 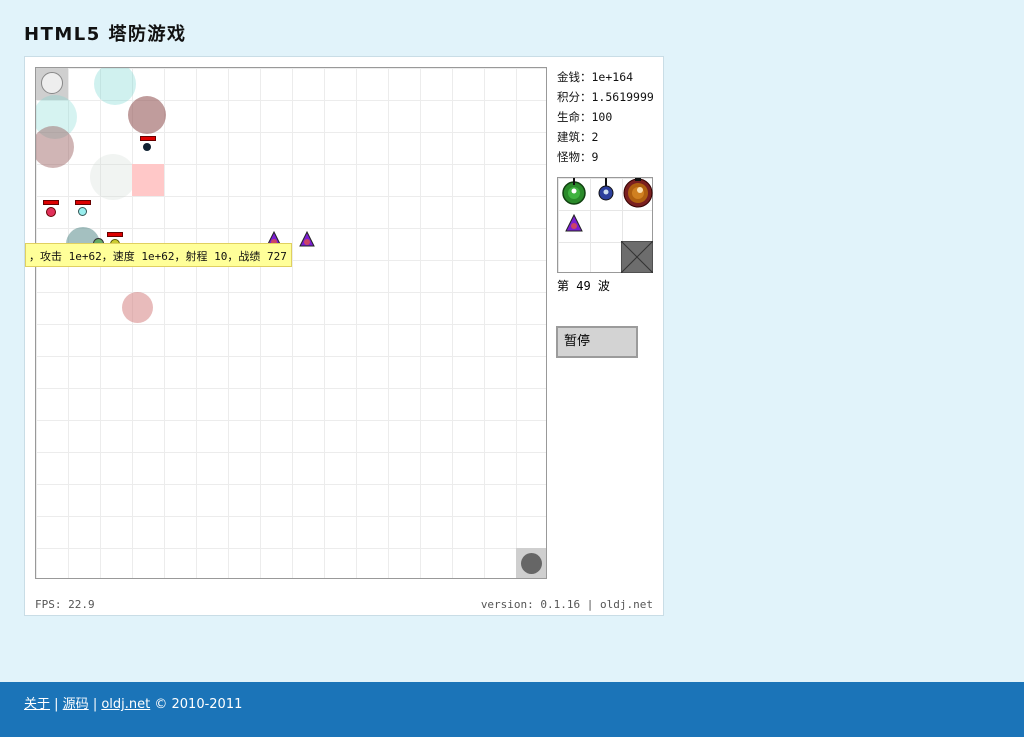 What do you see at coordinates (125, 704) in the screenshot?
I see `site-link: oldj.net` at bounding box center [125, 704].